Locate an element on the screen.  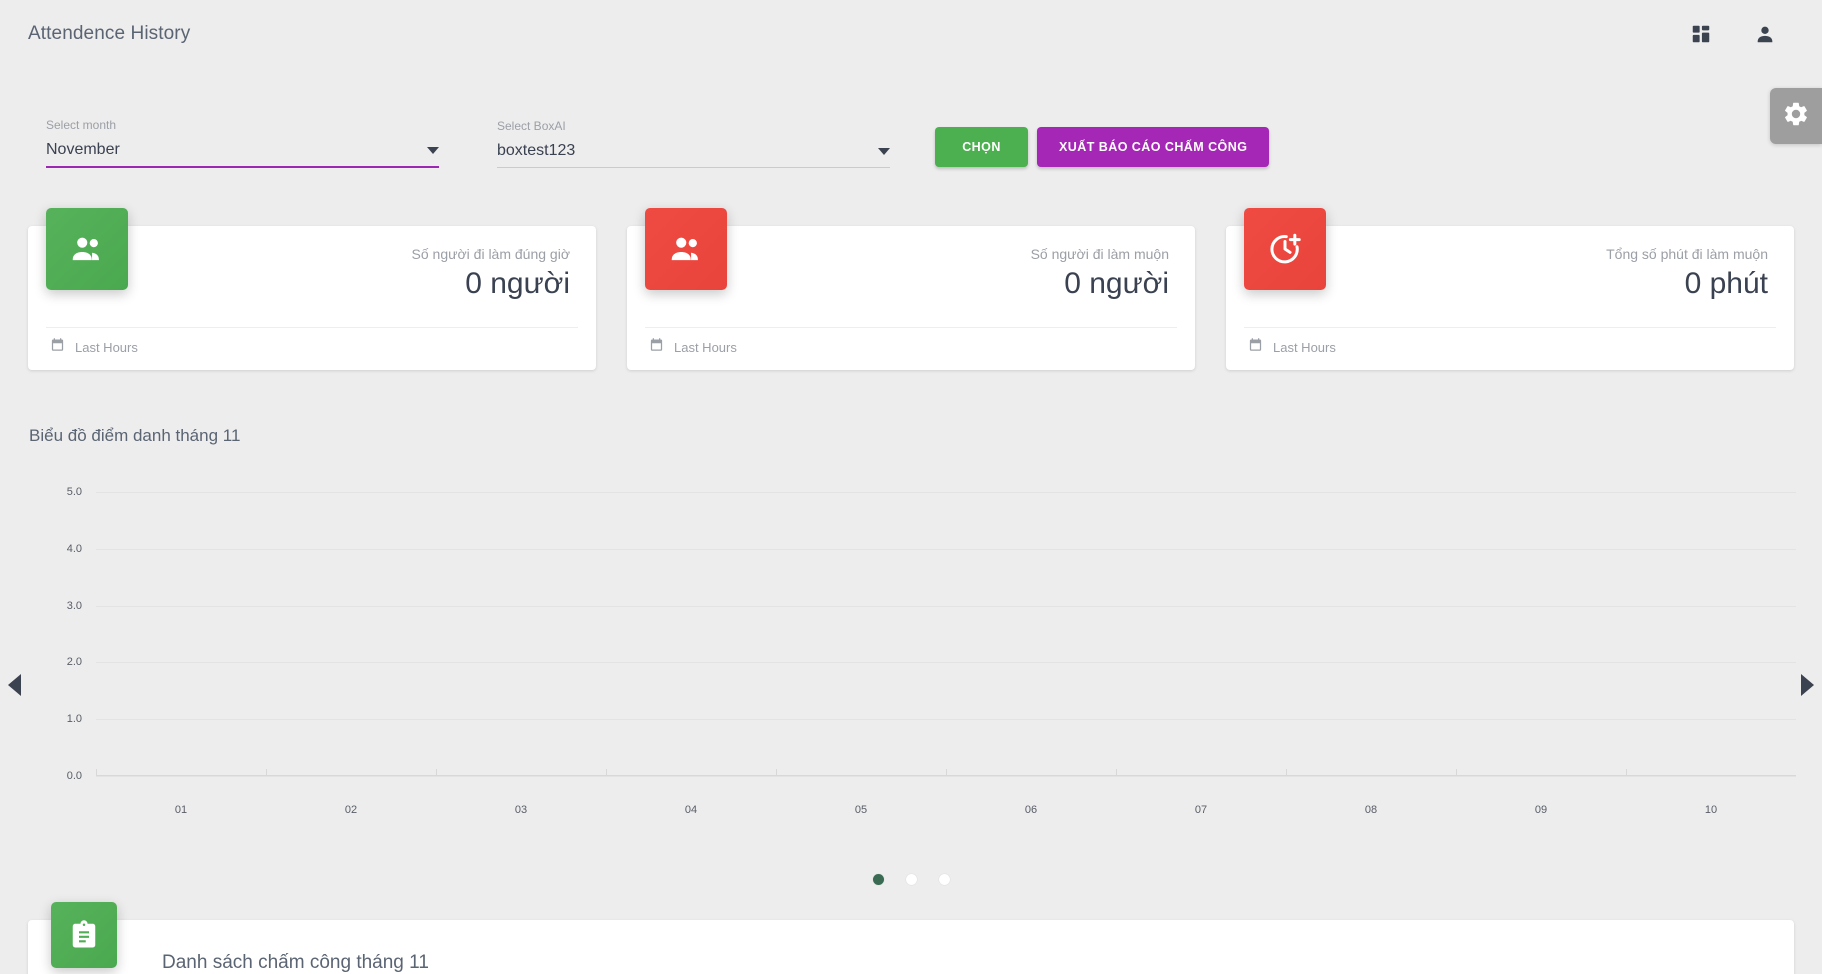
carousel-prev-arrow is located at coordinates (14, 685).